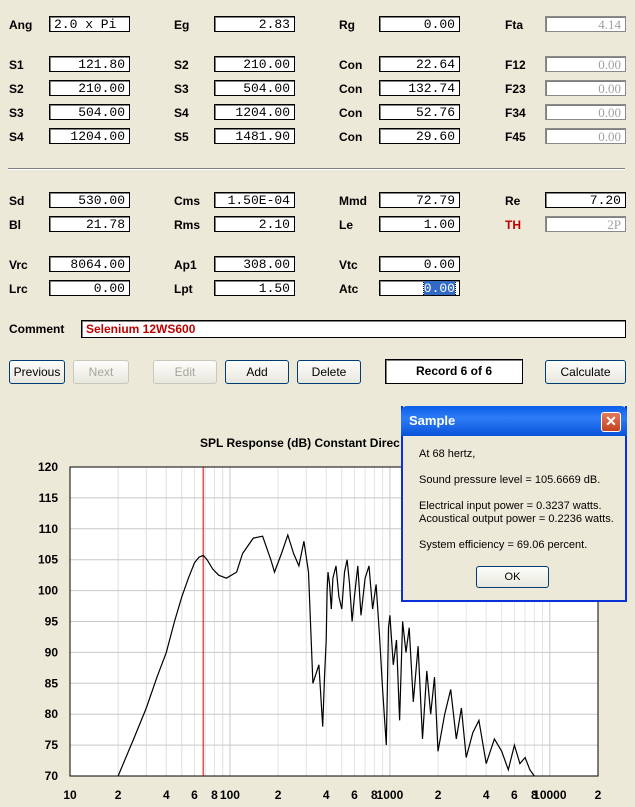 The width and height of the screenshot is (635, 807). What do you see at coordinates (510, 506) in the screenshot?
I see `dialog-input-power-text: Electrical input power = 0.3237 watts.` at bounding box center [510, 506].